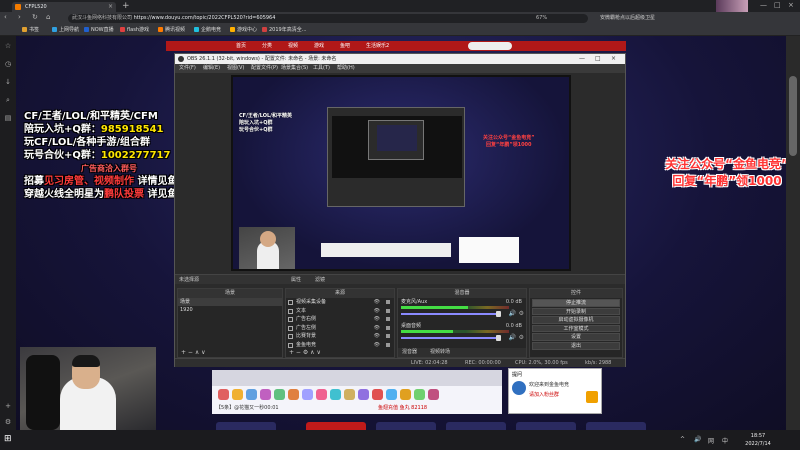 The image size is (800, 450). Describe the element at coordinates (793, 116) in the screenshot. I see `scrollbar-thumb` at that location.